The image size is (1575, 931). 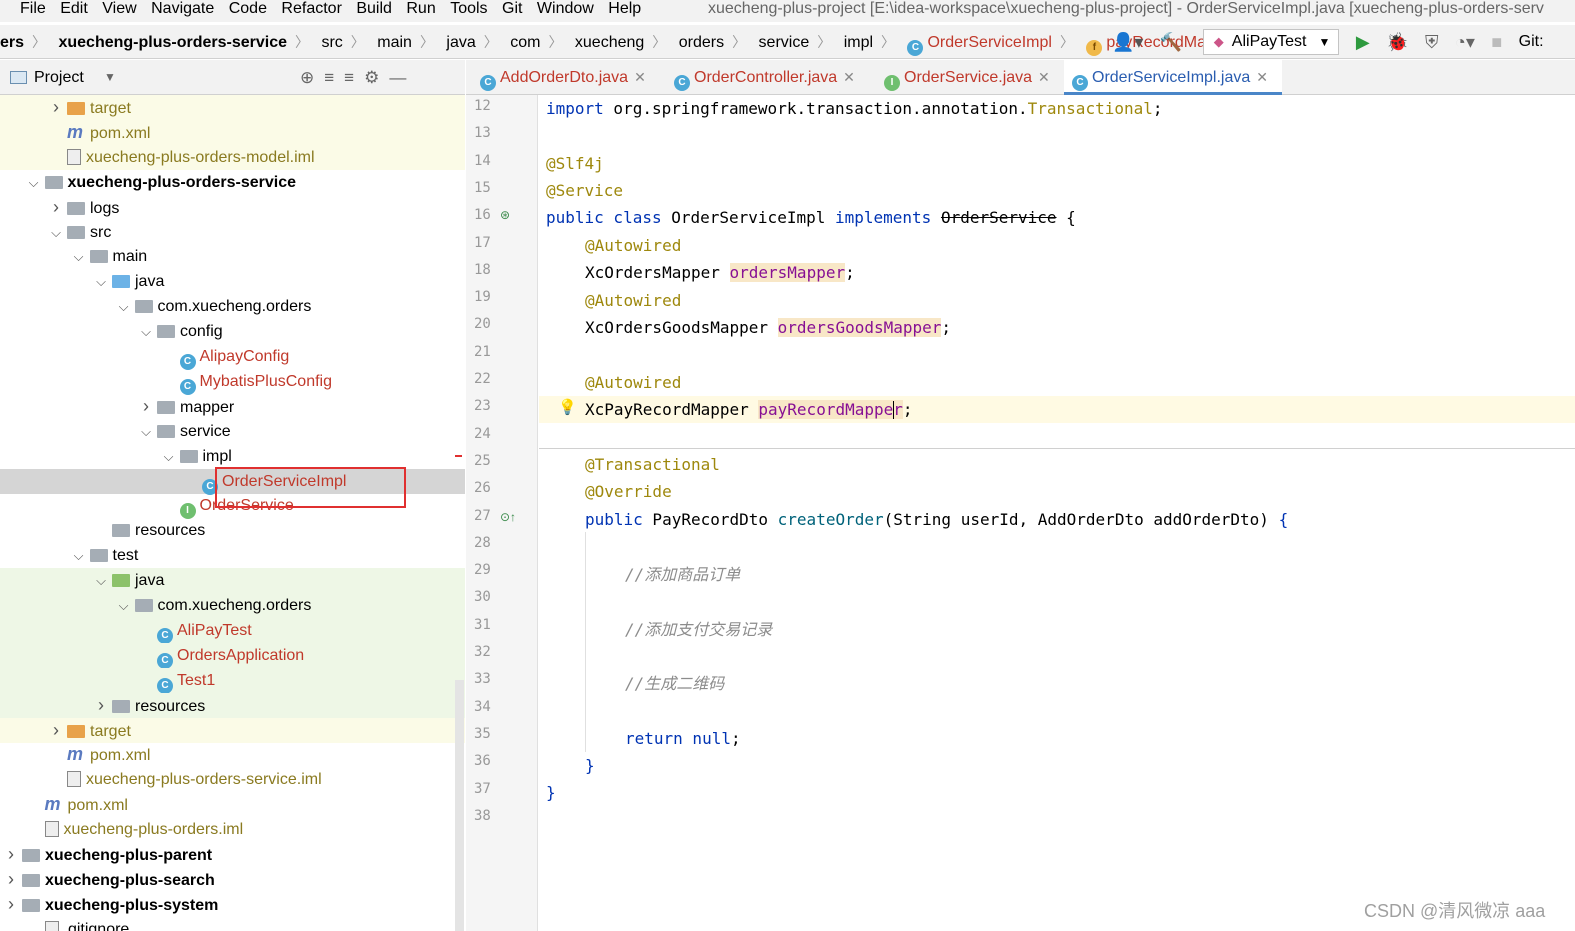 I want to click on menu-help: Help, so click(x=624, y=9).